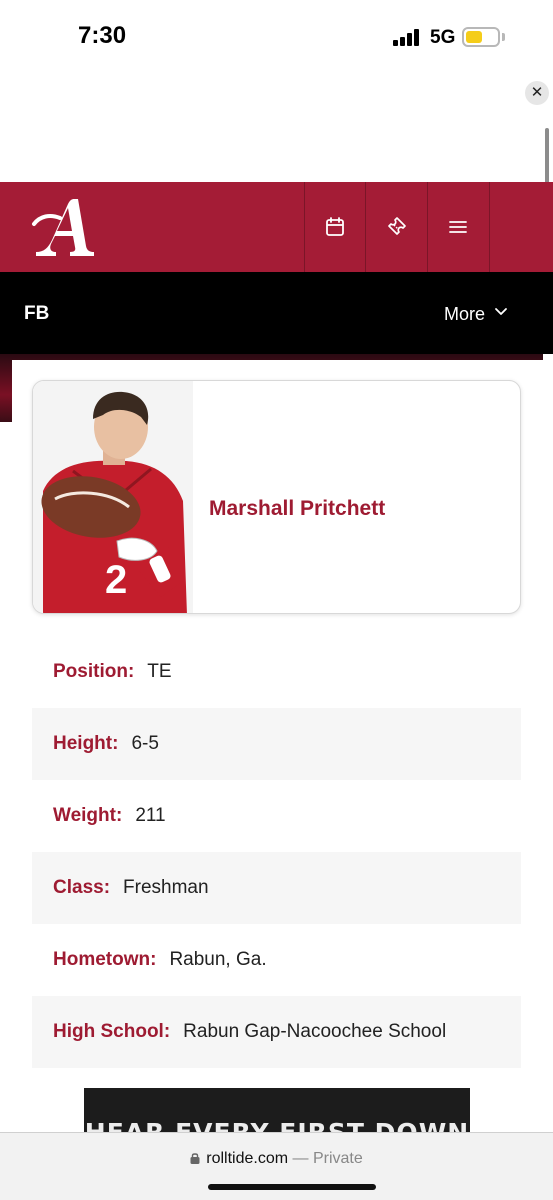 This screenshot has width=553, height=1200. I want to click on lock-icon, so click(195, 1158).